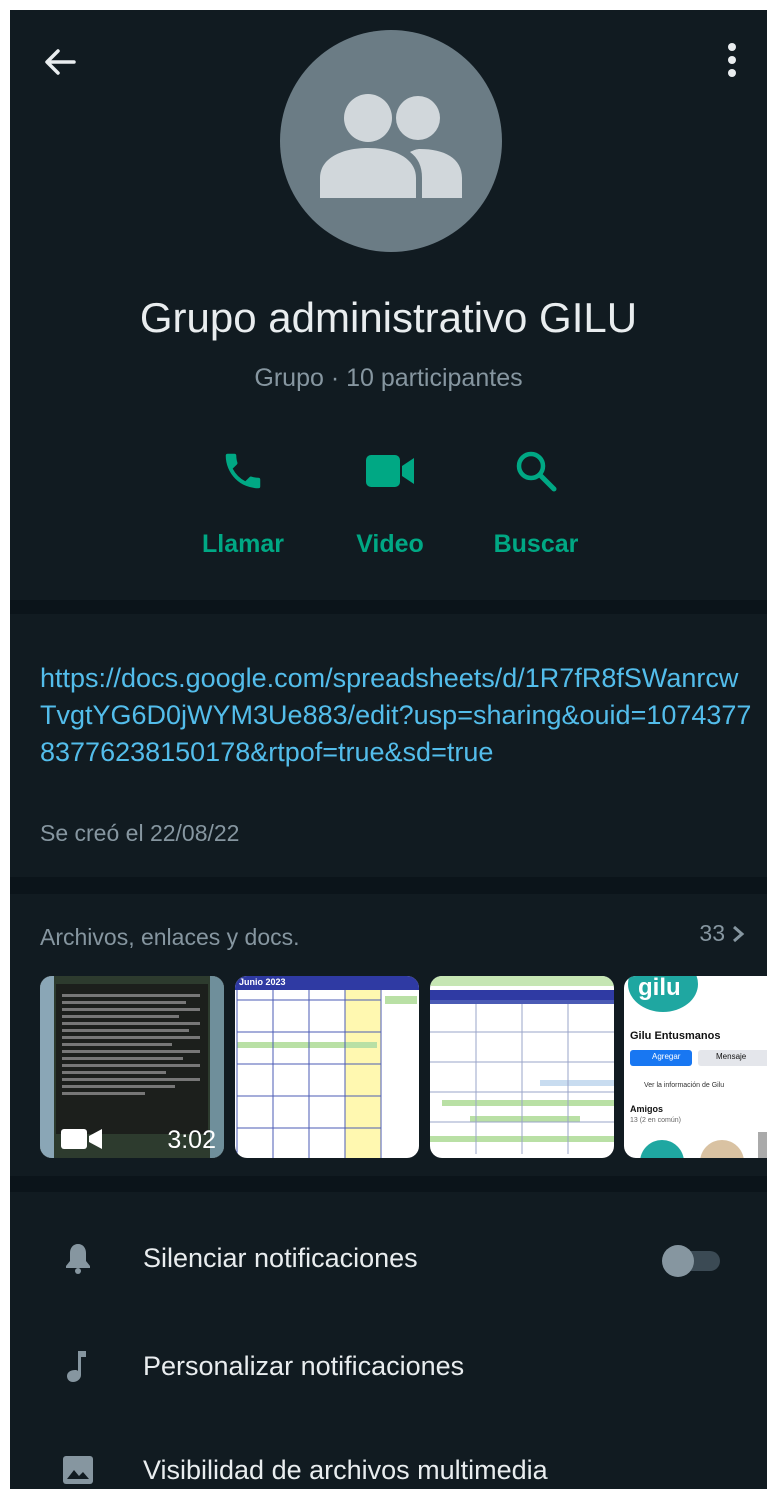 This screenshot has width=767, height=1489. Describe the element at coordinates (76, 1366) in the screenshot. I see `music-note-icon` at that location.